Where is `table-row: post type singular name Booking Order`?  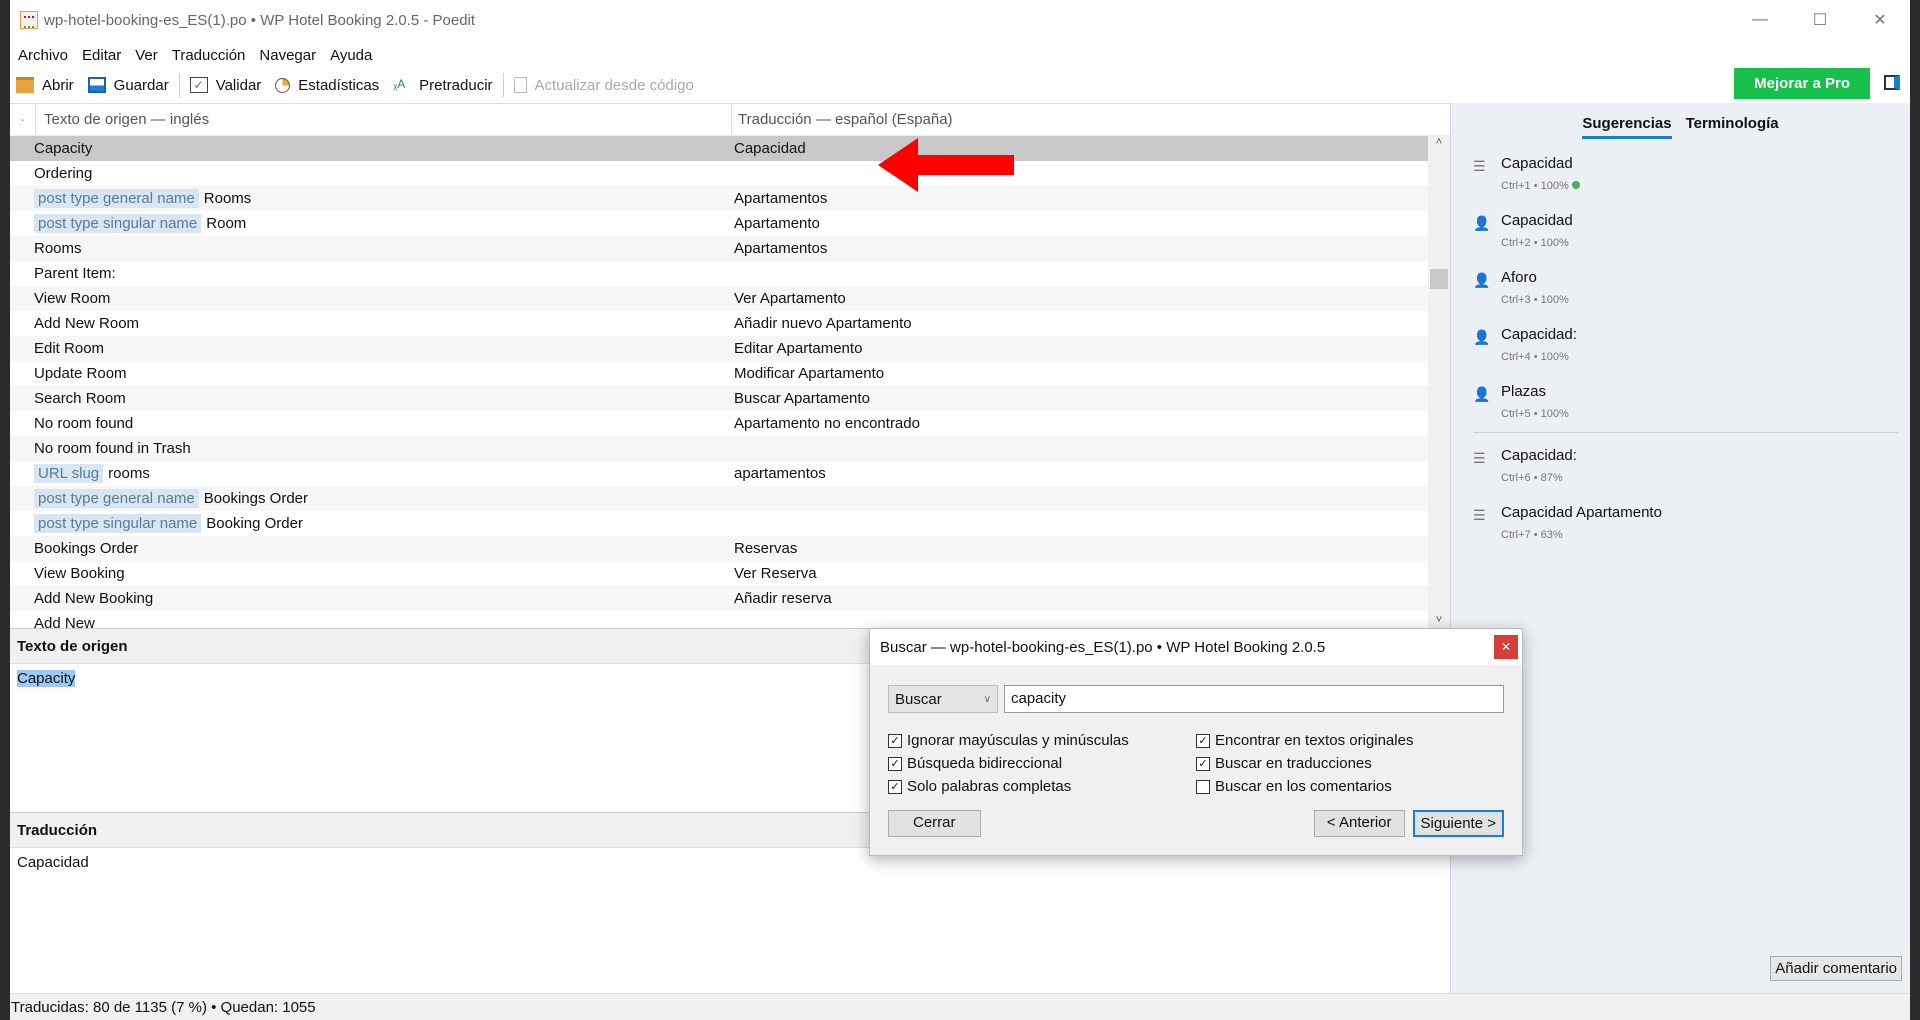
table-row: post type singular name Booking Order is located at coordinates (730, 523).